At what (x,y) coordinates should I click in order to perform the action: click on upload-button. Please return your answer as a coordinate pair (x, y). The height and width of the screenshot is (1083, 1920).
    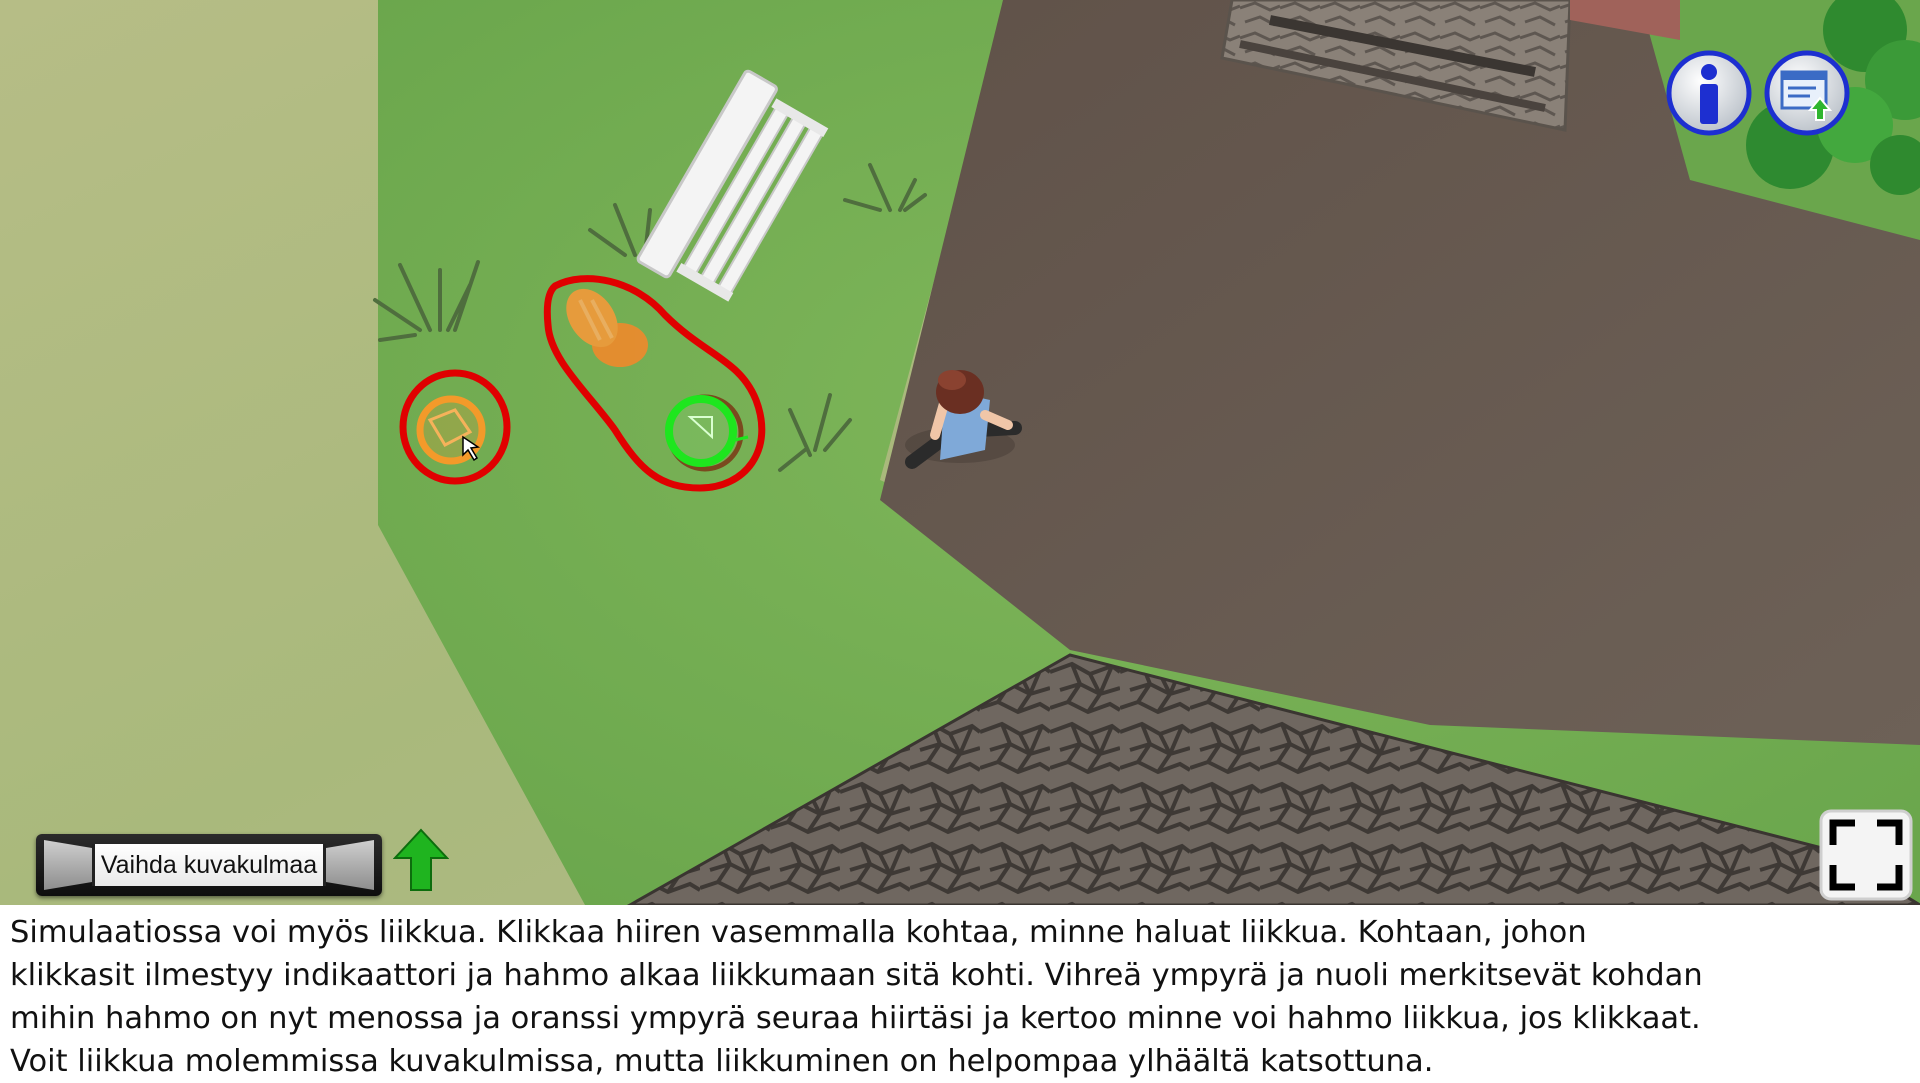
    Looking at the image, I should click on (1807, 93).